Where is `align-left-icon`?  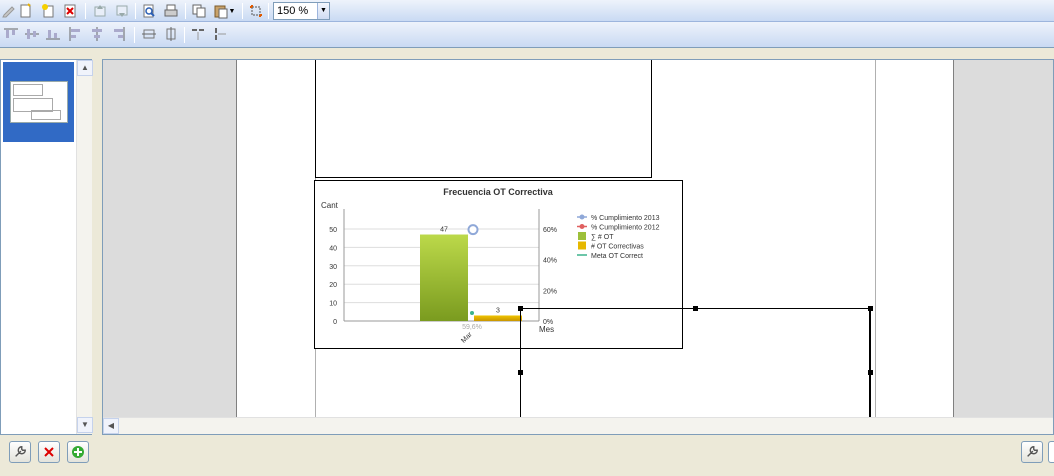
align-left-icon is located at coordinates (75, 34).